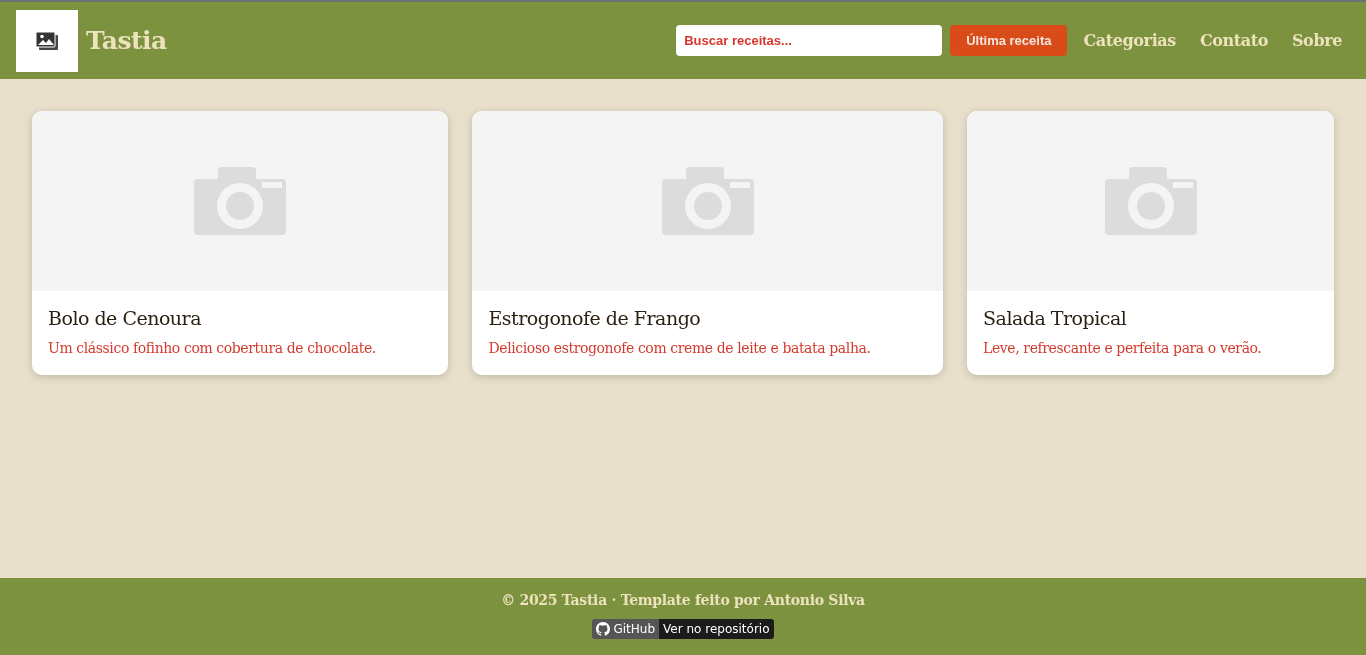 Image resolution: width=1366 pixels, height=655 pixels. Describe the element at coordinates (47, 40) in the screenshot. I see `image-icon` at that location.